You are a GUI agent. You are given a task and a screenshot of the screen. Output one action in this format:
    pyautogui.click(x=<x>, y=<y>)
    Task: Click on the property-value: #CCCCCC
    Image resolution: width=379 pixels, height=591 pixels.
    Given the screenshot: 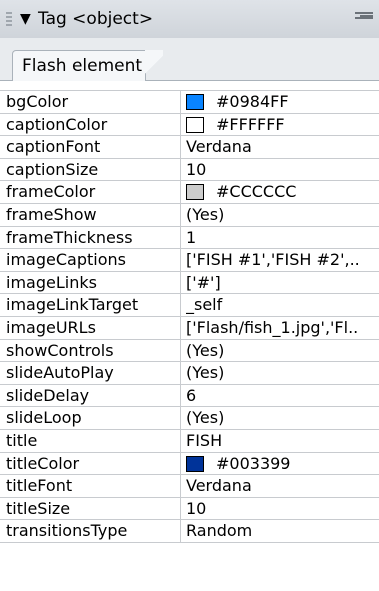 What is the action you would take?
    pyautogui.click(x=281, y=192)
    